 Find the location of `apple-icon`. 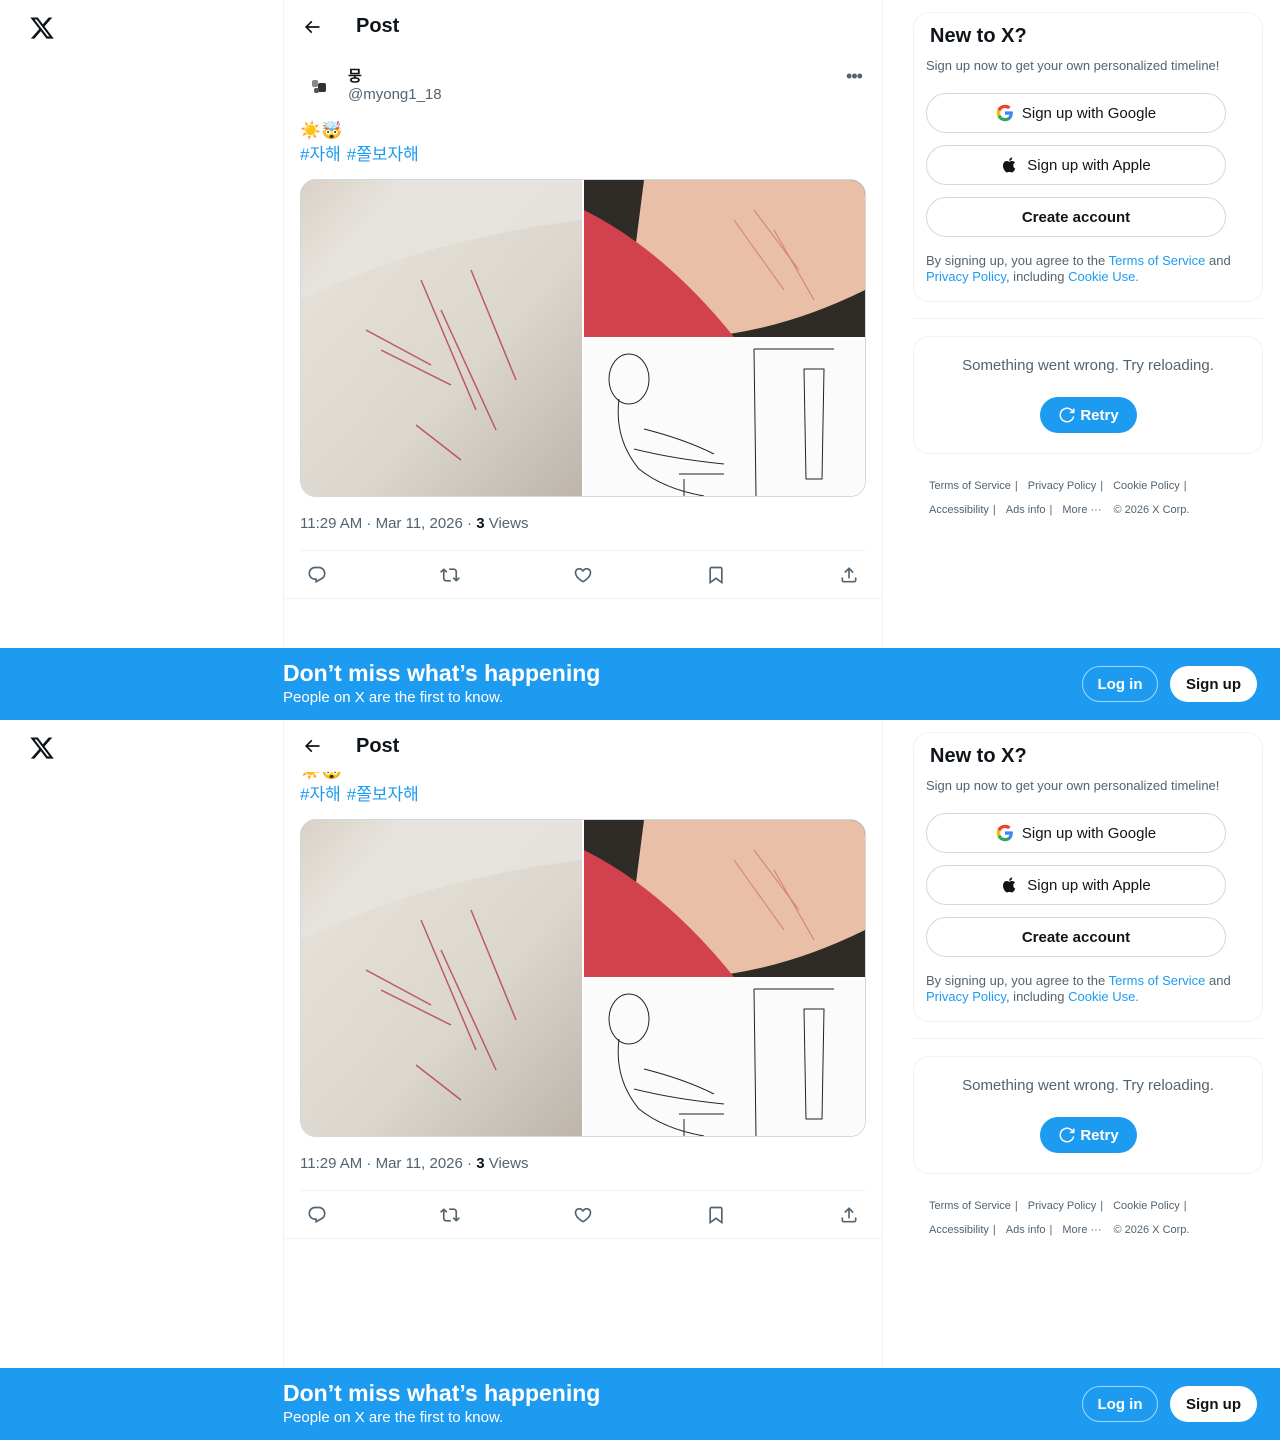

apple-icon is located at coordinates (1009, 165).